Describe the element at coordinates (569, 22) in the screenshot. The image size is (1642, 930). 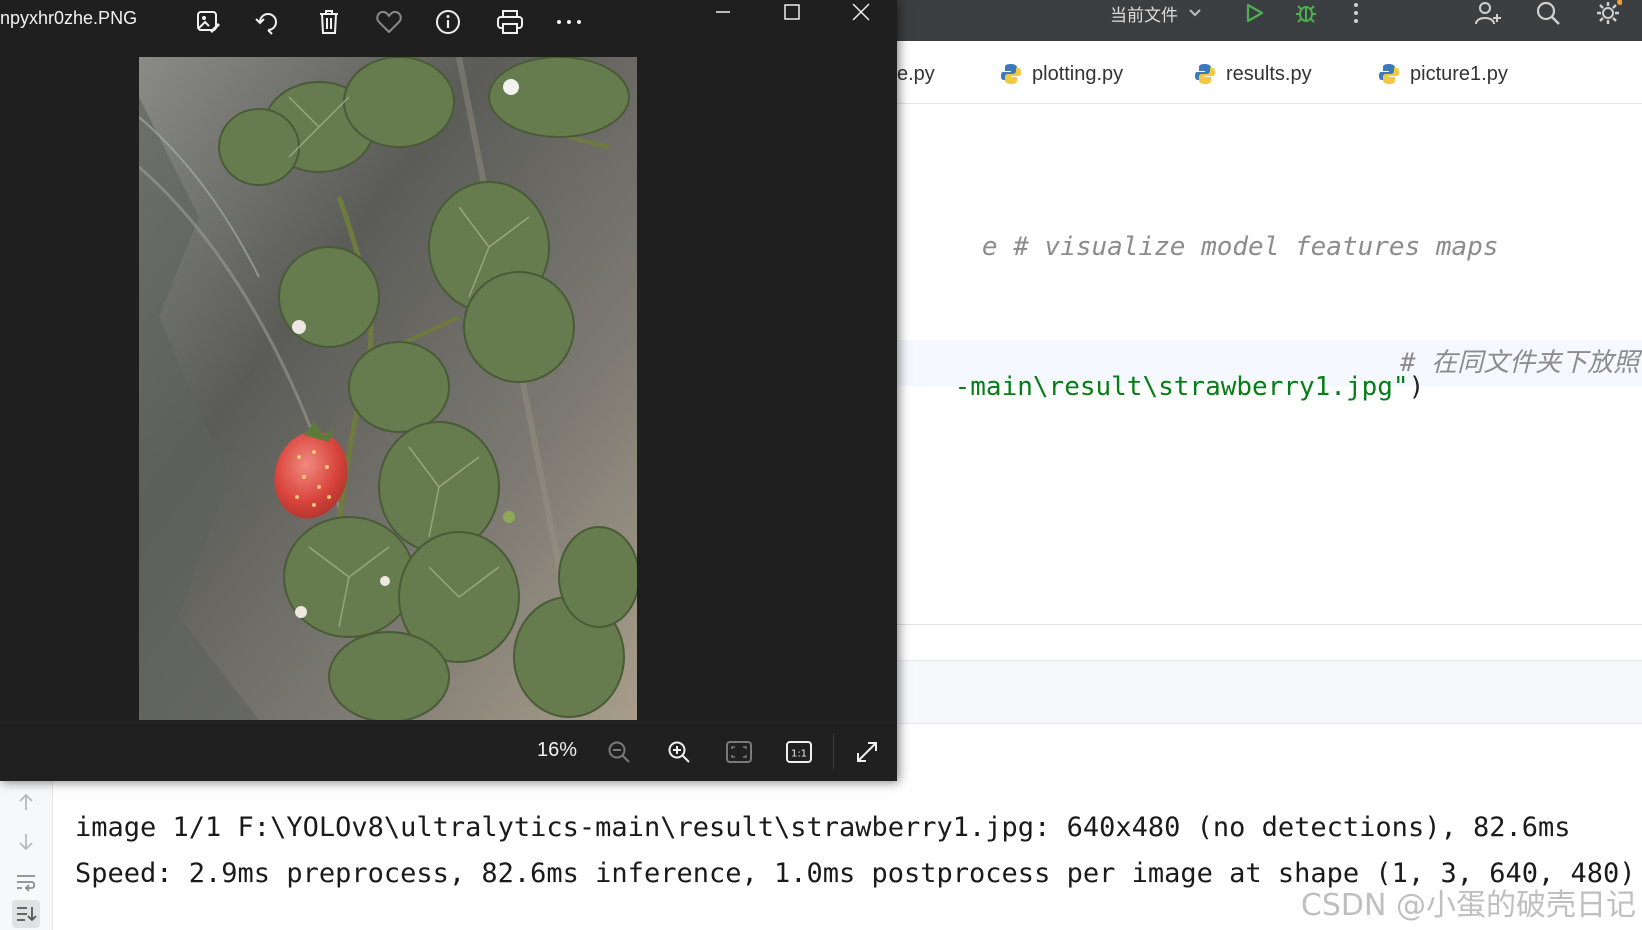
I see `more-icon` at that location.